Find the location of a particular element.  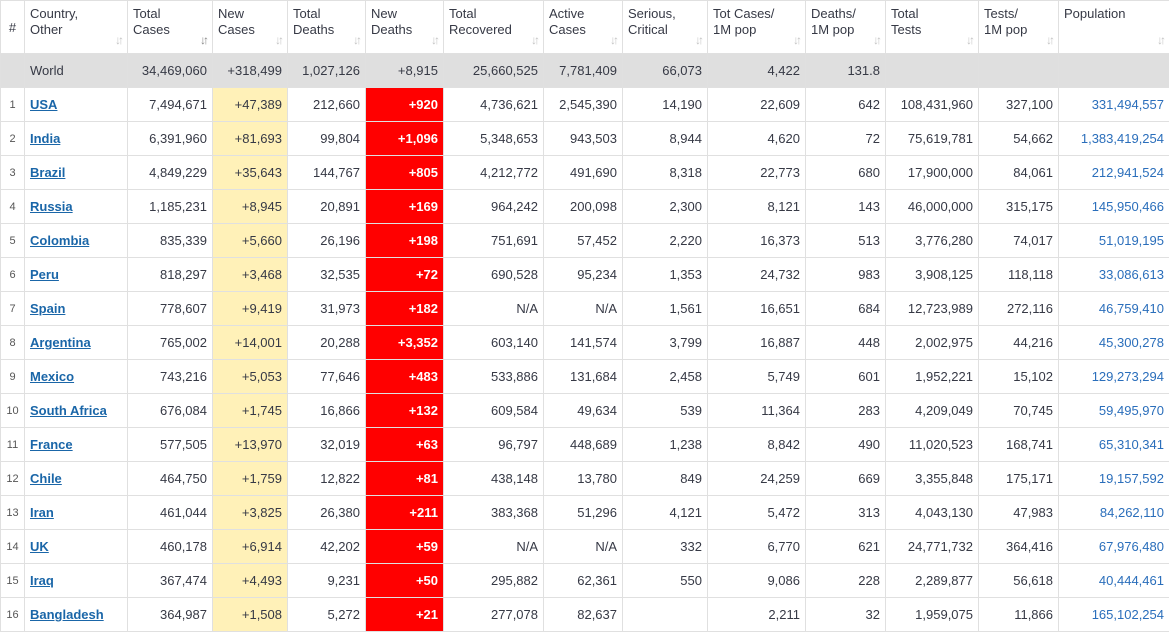

country-link: Colombia is located at coordinates (59, 240).